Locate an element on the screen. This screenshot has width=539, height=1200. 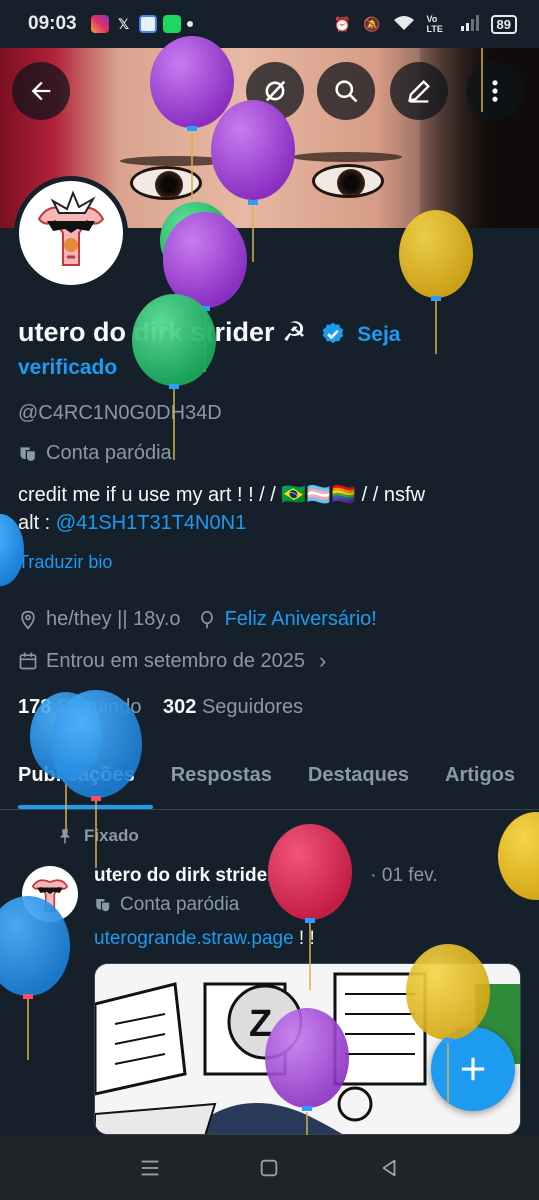
profile-meta-row: he/they || 18y.o Feliz Aniversário! is located at coordinates (197, 619).